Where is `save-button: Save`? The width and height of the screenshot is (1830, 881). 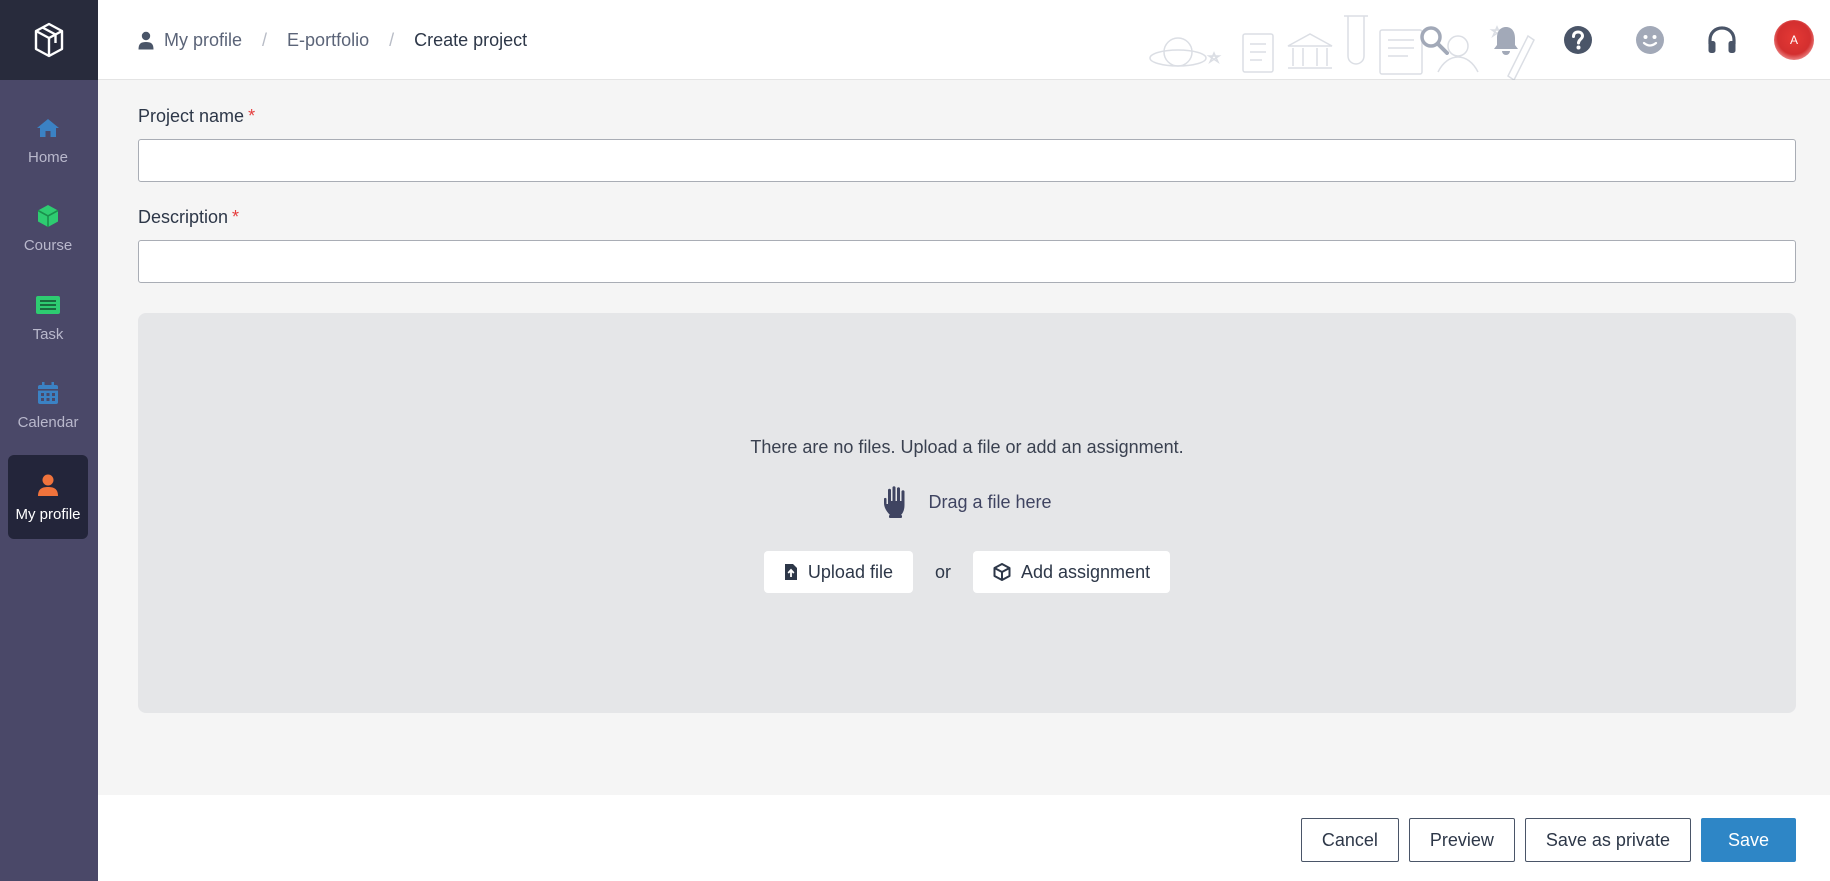
save-button: Save is located at coordinates (1748, 840).